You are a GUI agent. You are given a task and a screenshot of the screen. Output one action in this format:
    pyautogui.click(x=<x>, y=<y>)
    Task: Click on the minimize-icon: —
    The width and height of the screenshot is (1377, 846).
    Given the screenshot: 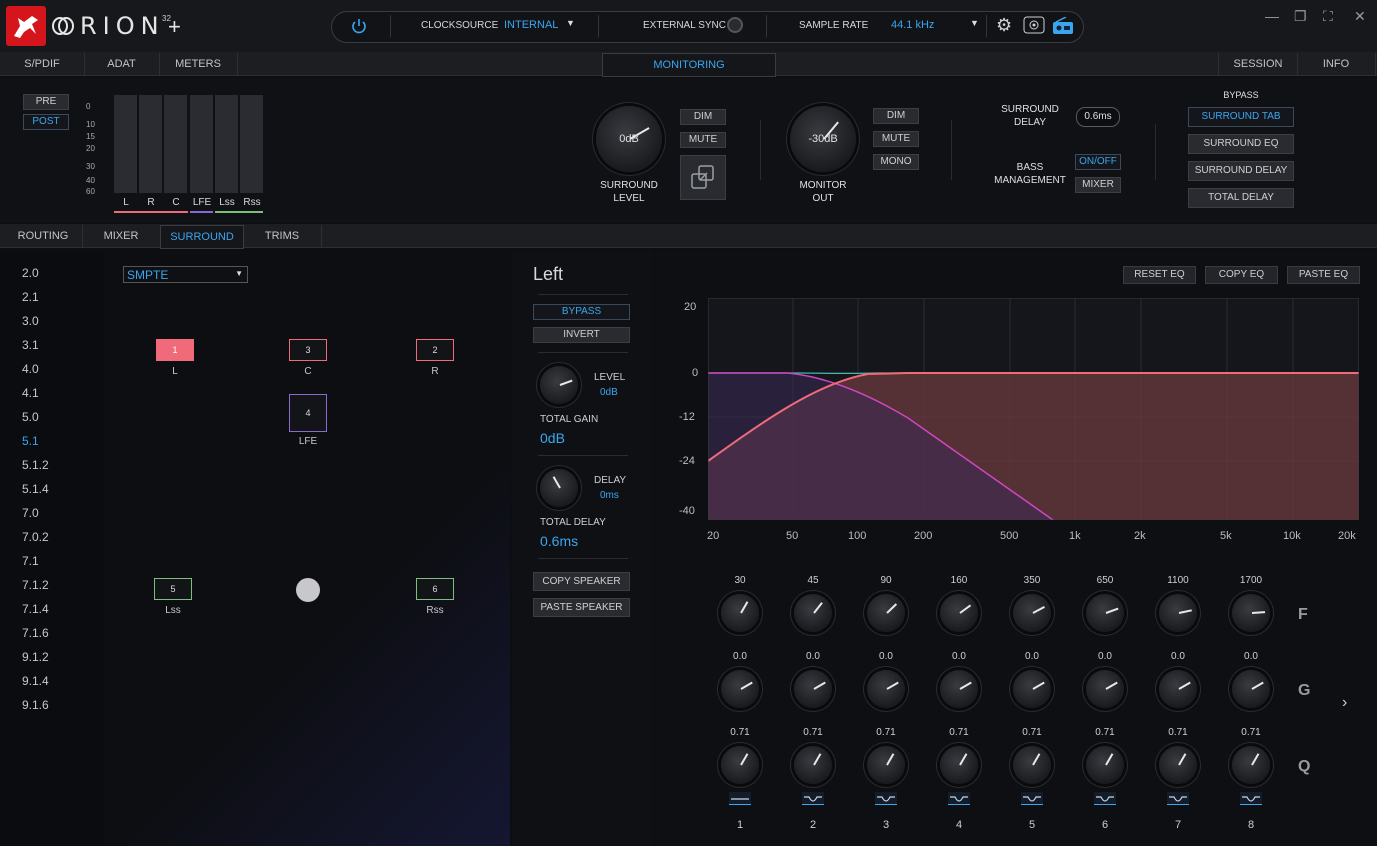 What is the action you would take?
    pyautogui.click(x=1272, y=16)
    